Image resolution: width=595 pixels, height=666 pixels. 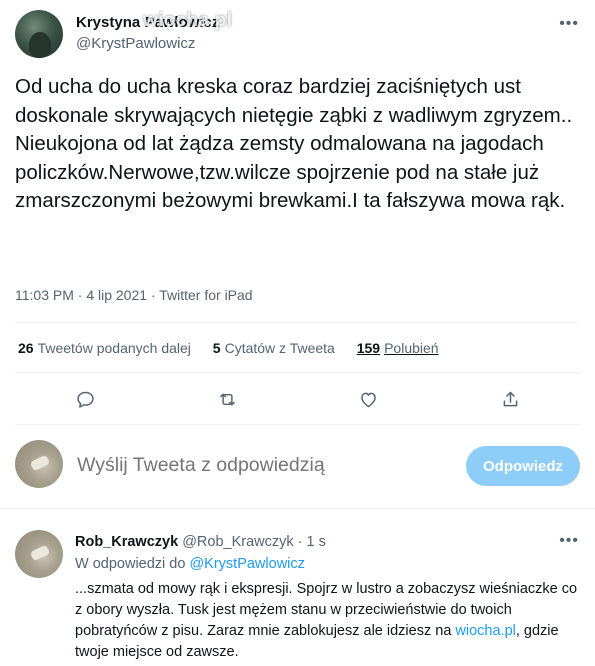 I want to click on author-handle: @KrystPawlowicz, so click(x=135, y=43).